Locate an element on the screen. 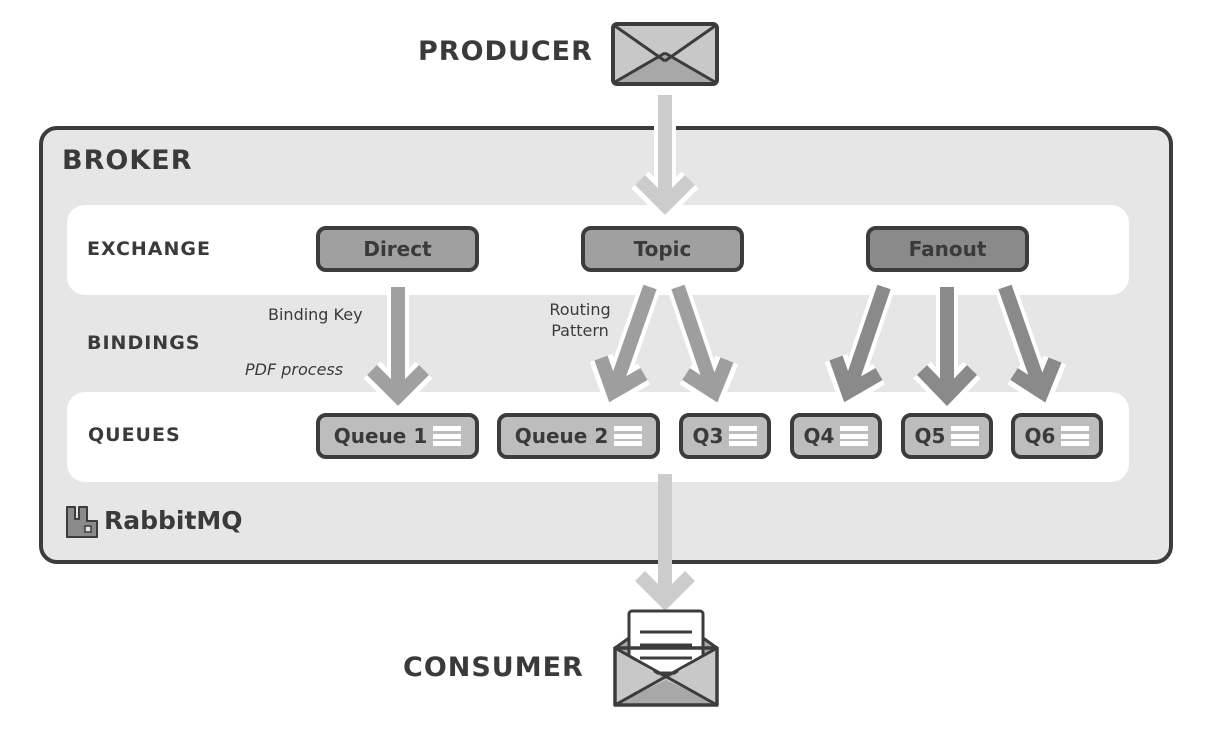  binding-key-label: Binding Key is located at coordinates (315, 314).